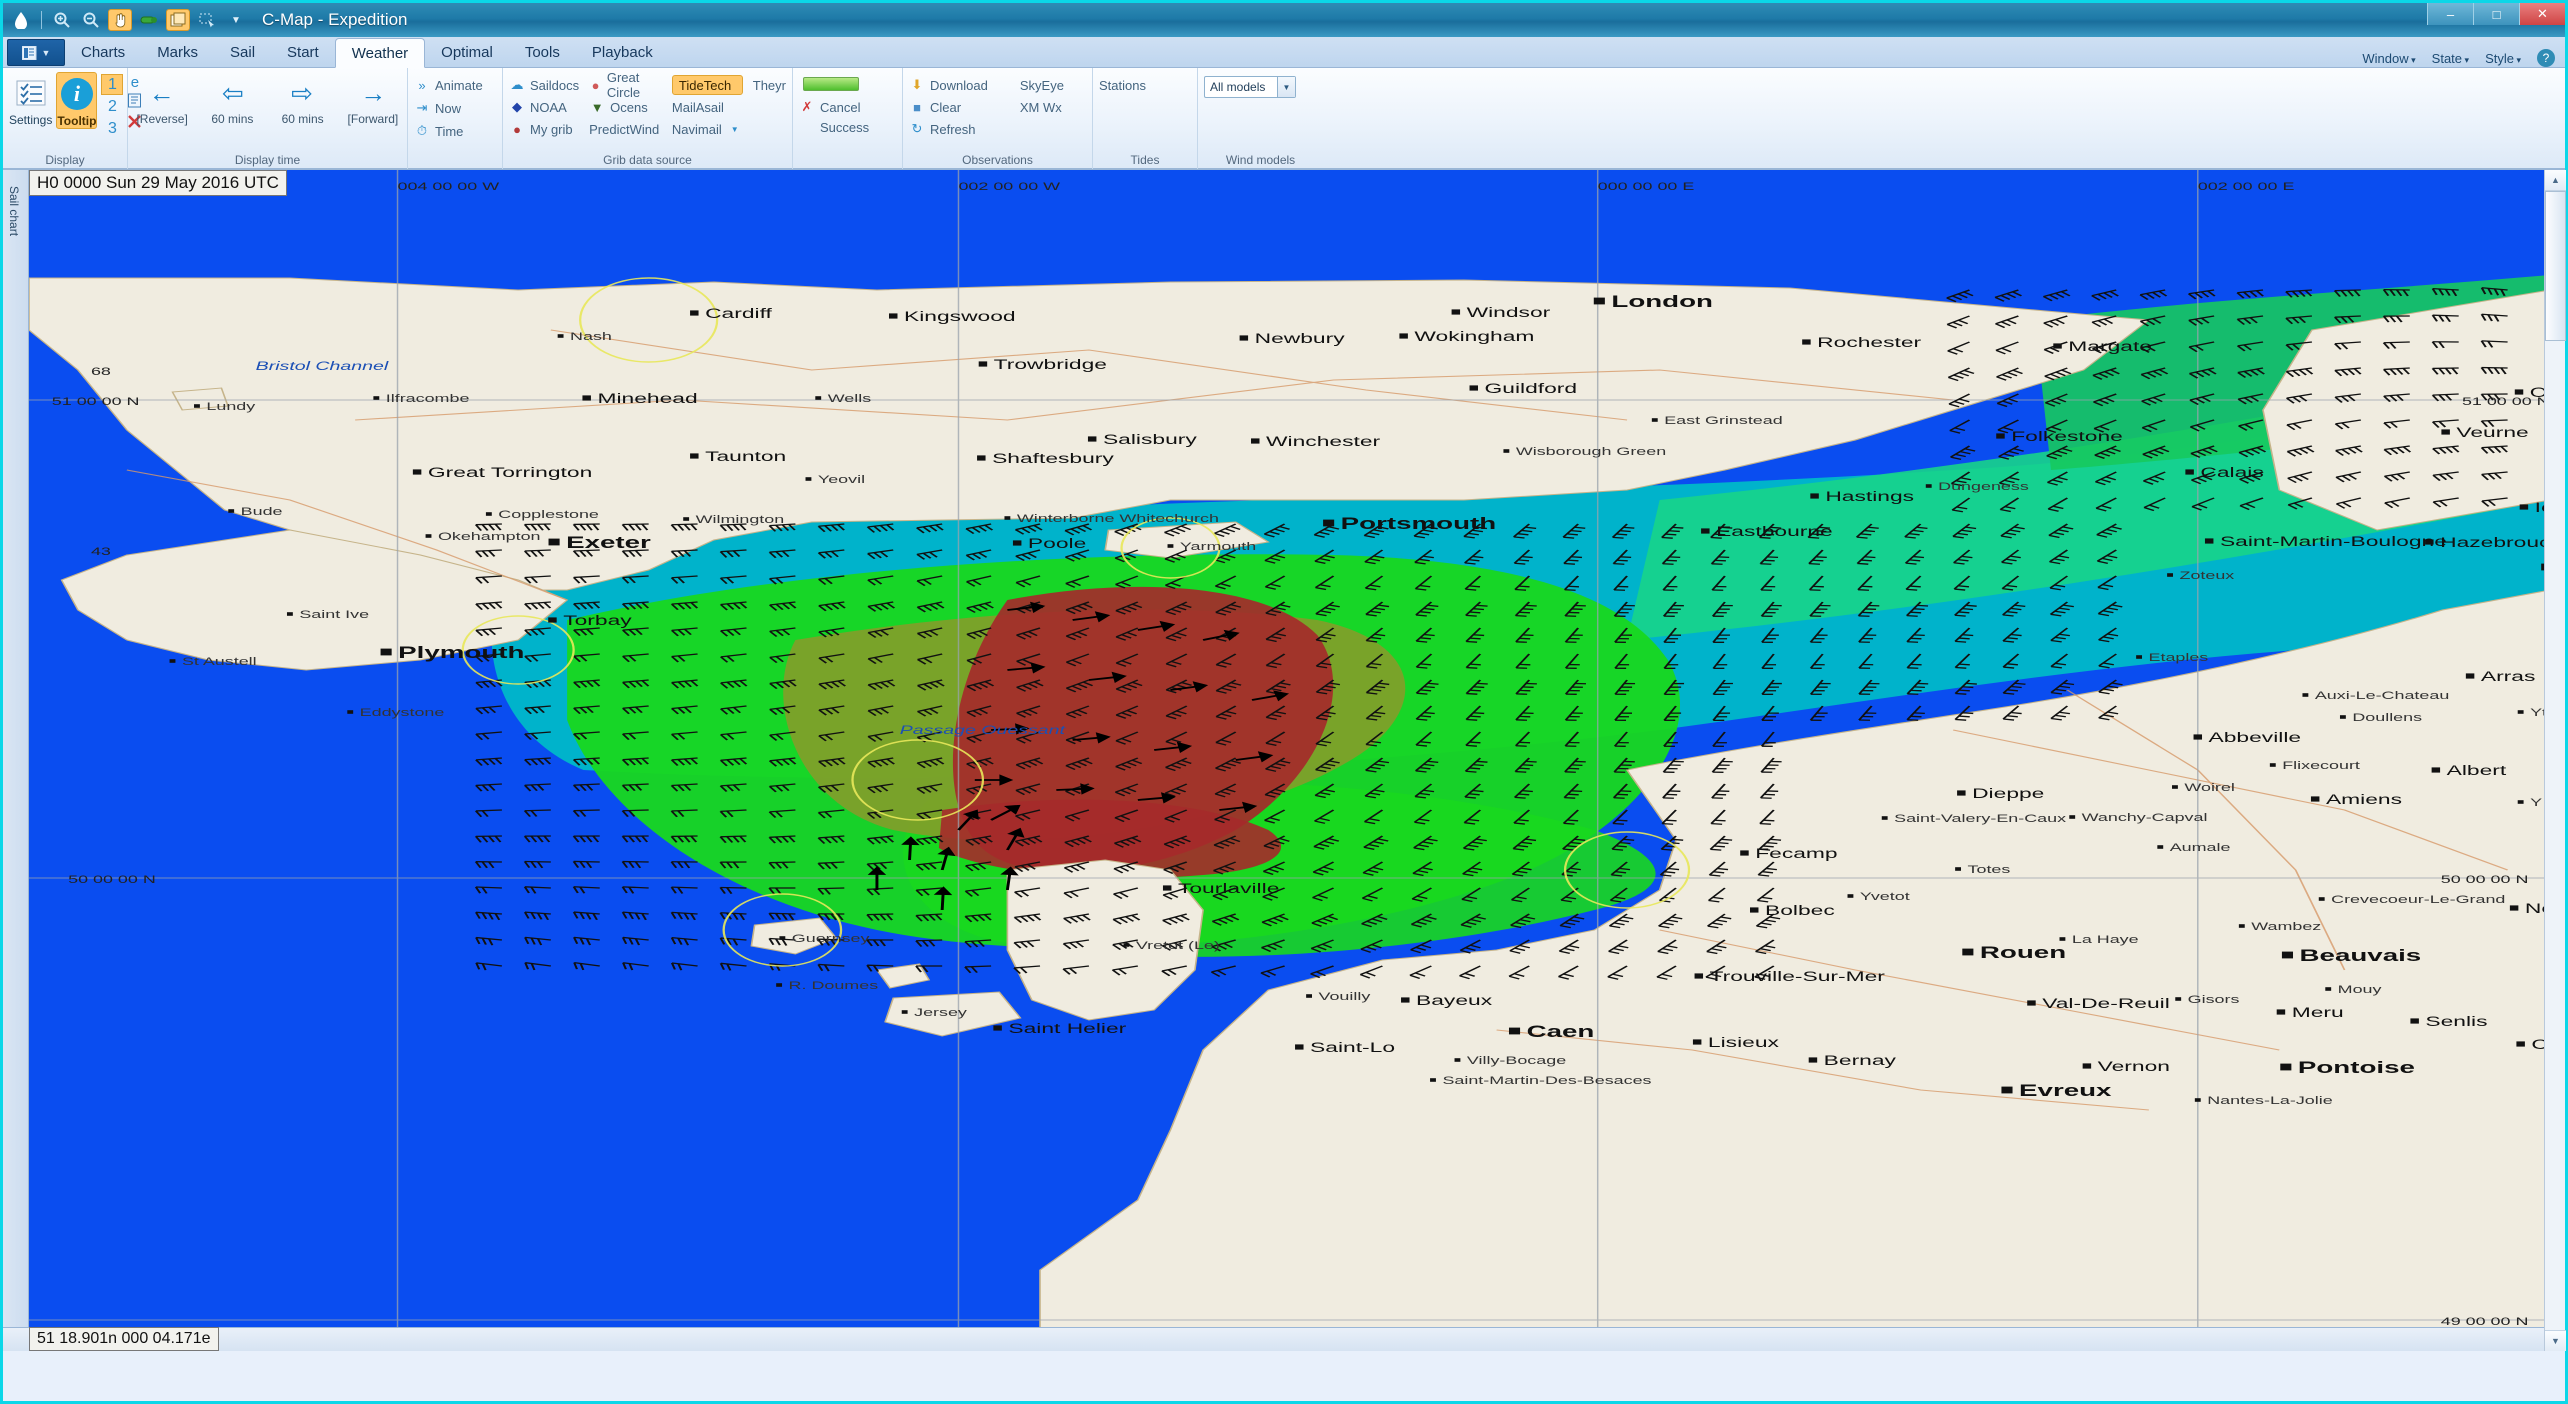 The width and height of the screenshot is (2568, 1404). What do you see at coordinates (455, 108) in the screenshot?
I see `now-button: ⇥ Now` at bounding box center [455, 108].